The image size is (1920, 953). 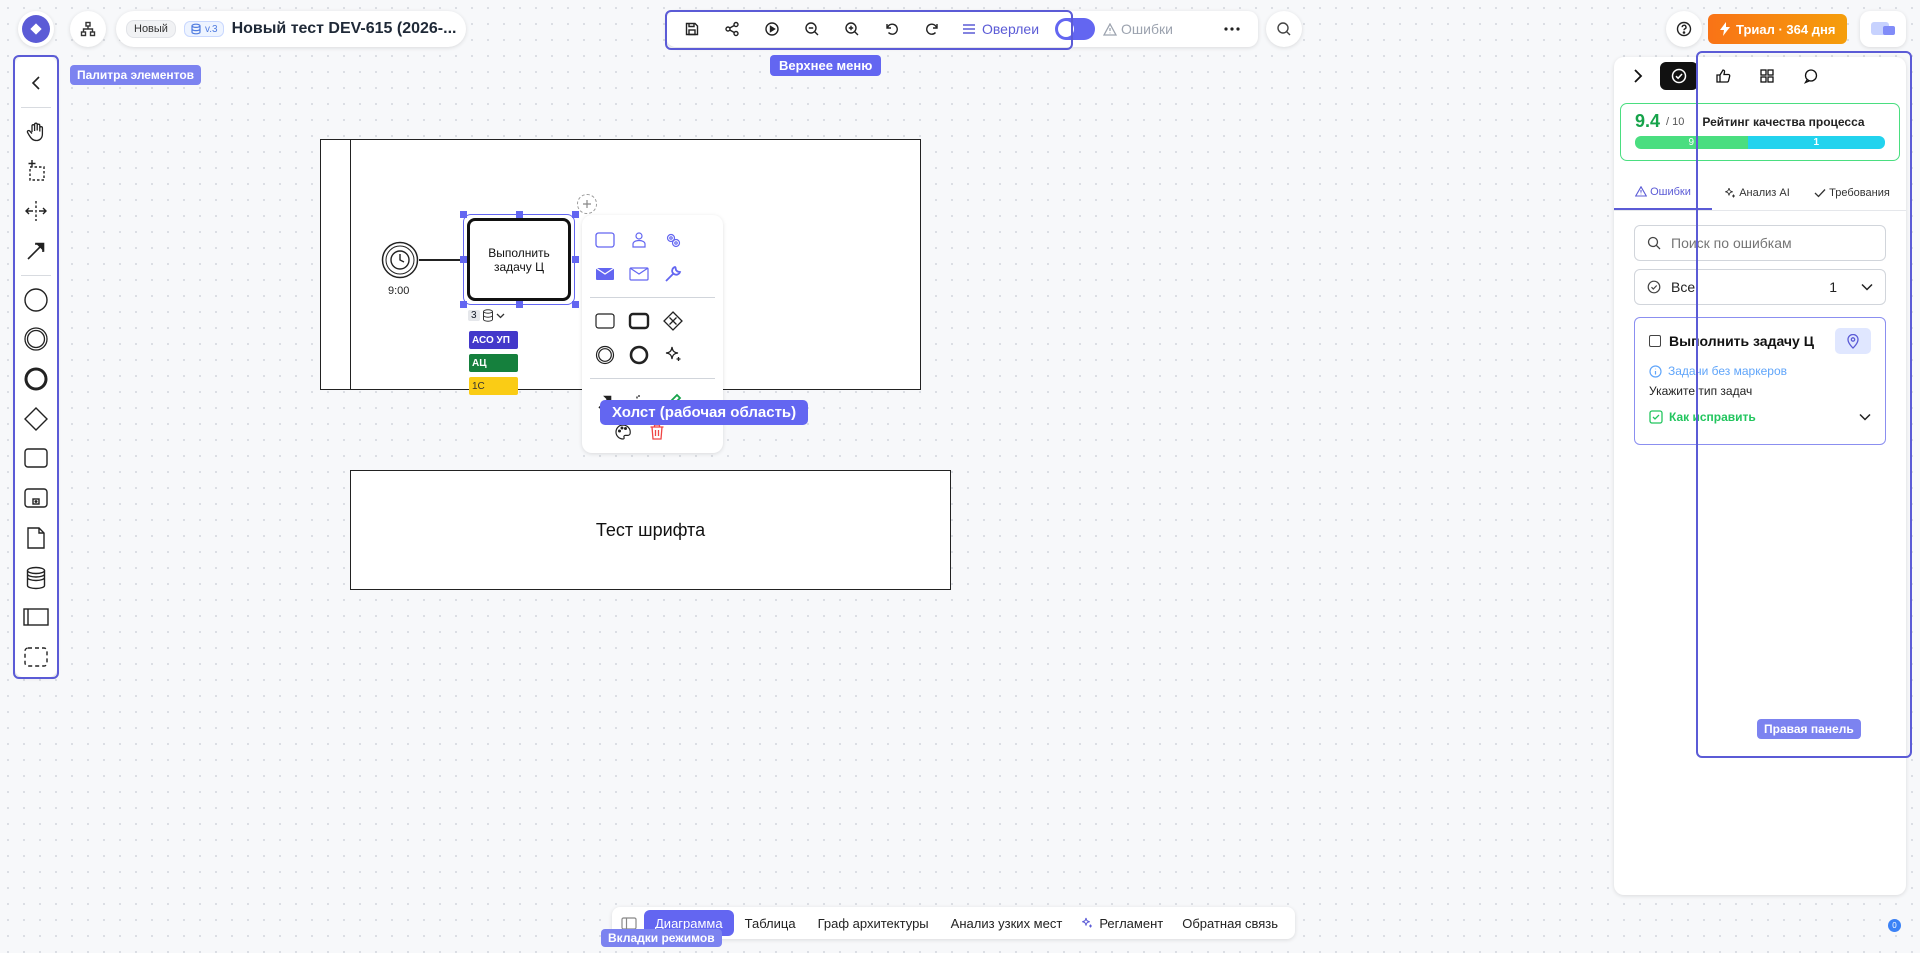 What do you see at coordinates (1075, 29) in the screenshot?
I see `errors-toggle` at bounding box center [1075, 29].